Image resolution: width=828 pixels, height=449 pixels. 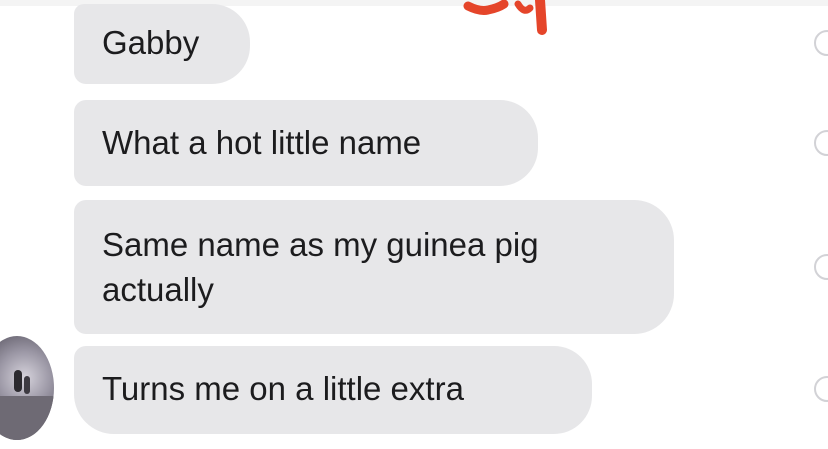 I want to click on message-text: Turns me on a little extra, so click(x=283, y=388).